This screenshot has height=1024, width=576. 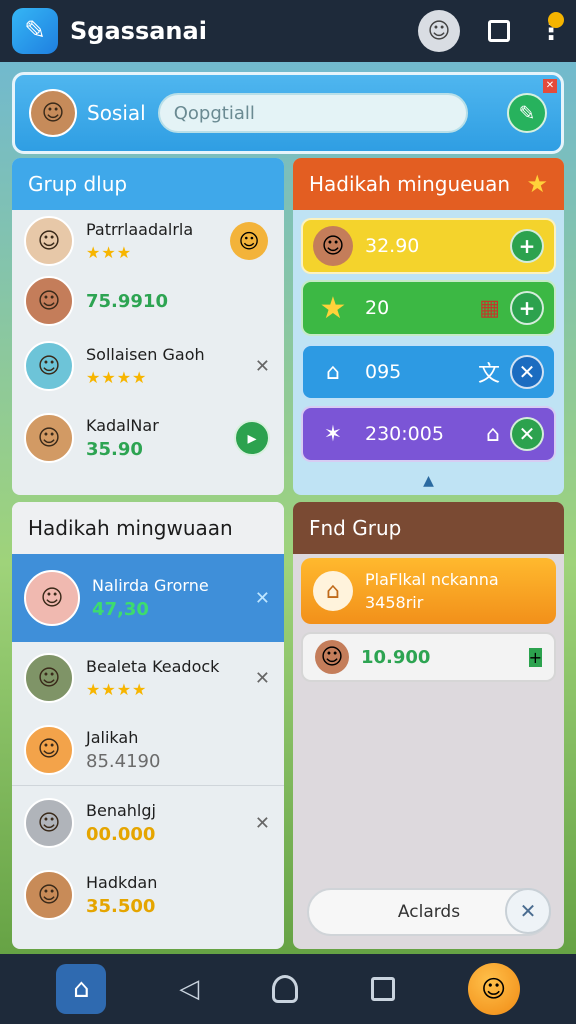 What do you see at coordinates (150, 585) in the screenshot?
I see `item-name: Nalirda Grorne` at bounding box center [150, 585].